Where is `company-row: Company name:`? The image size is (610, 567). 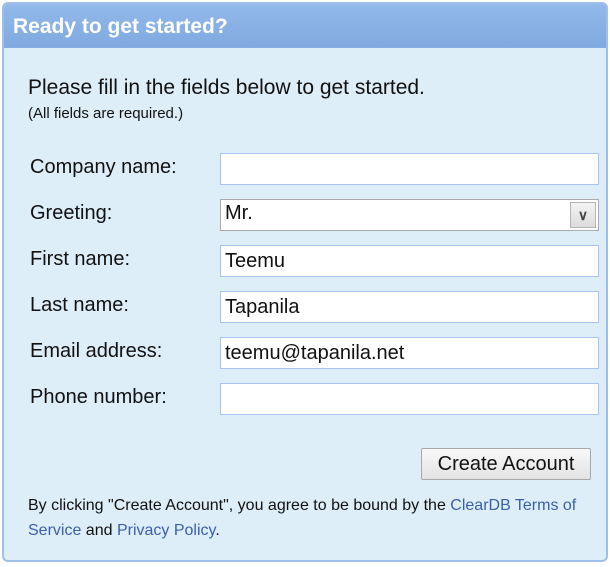 company-row: Company name: is located at coordinates (316, 169).